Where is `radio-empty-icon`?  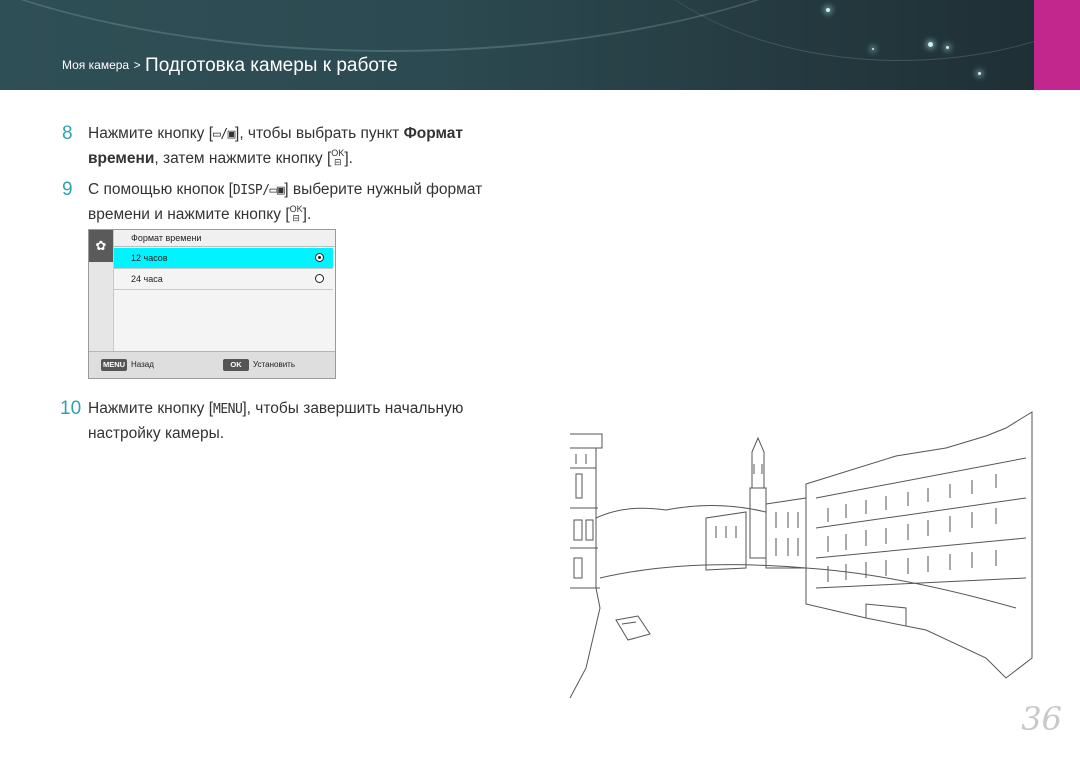 radio-empty-icon is located at coordinates (319, 278).